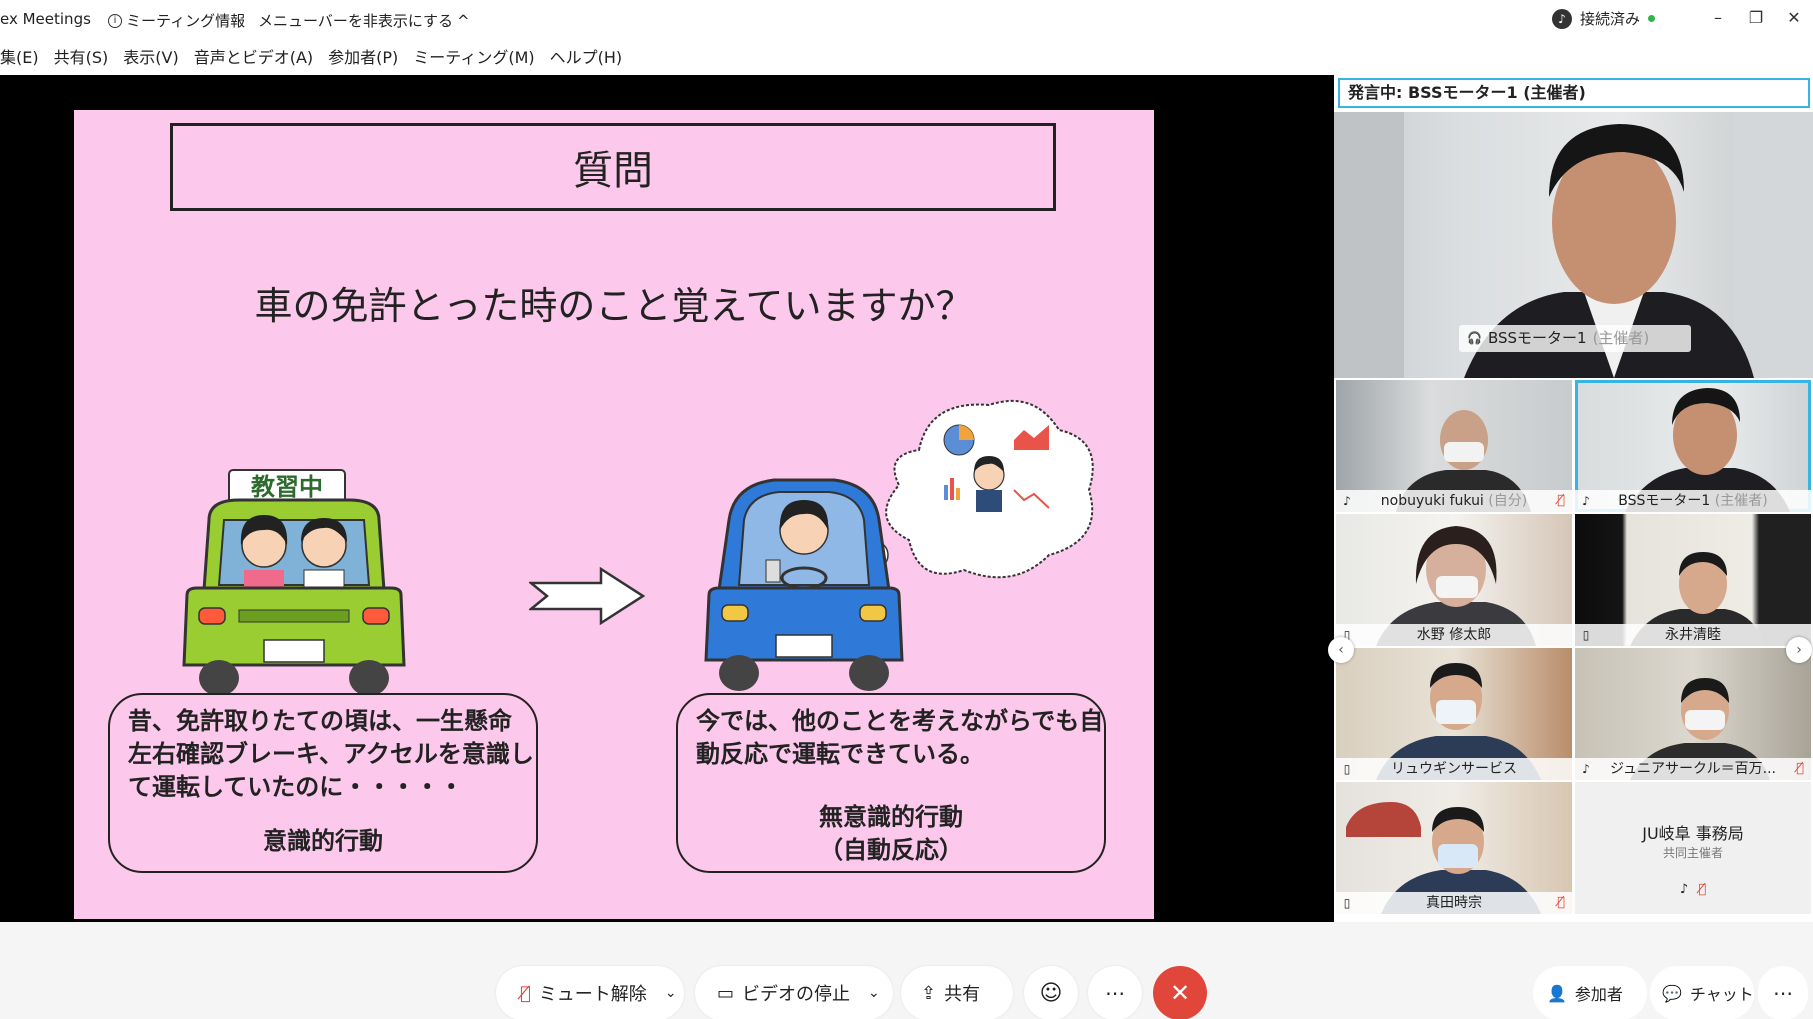 This screenshot has width=1813, height=1019. Describe the element at coordinates (1454, 580) in the screenshot. I see `participant-tile: ▯ 水野 修太郎` at that location.